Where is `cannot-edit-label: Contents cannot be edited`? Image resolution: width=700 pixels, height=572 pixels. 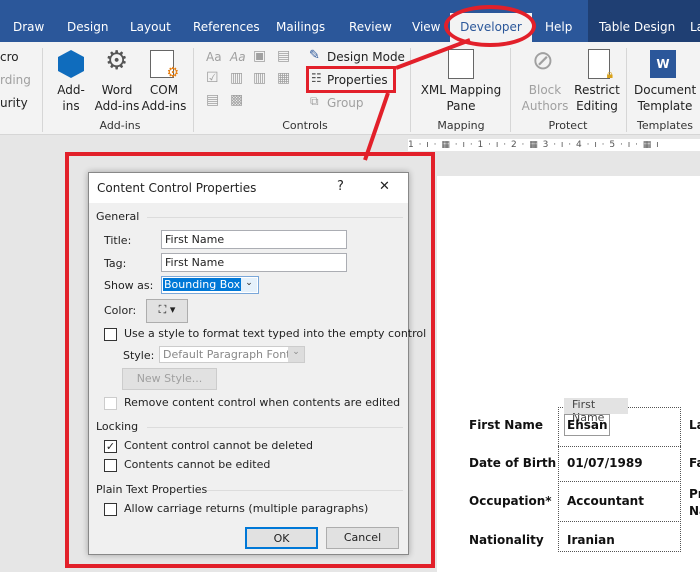 cannot-edit-label: Contents cannot be edited is located at coordinates (197, 464).